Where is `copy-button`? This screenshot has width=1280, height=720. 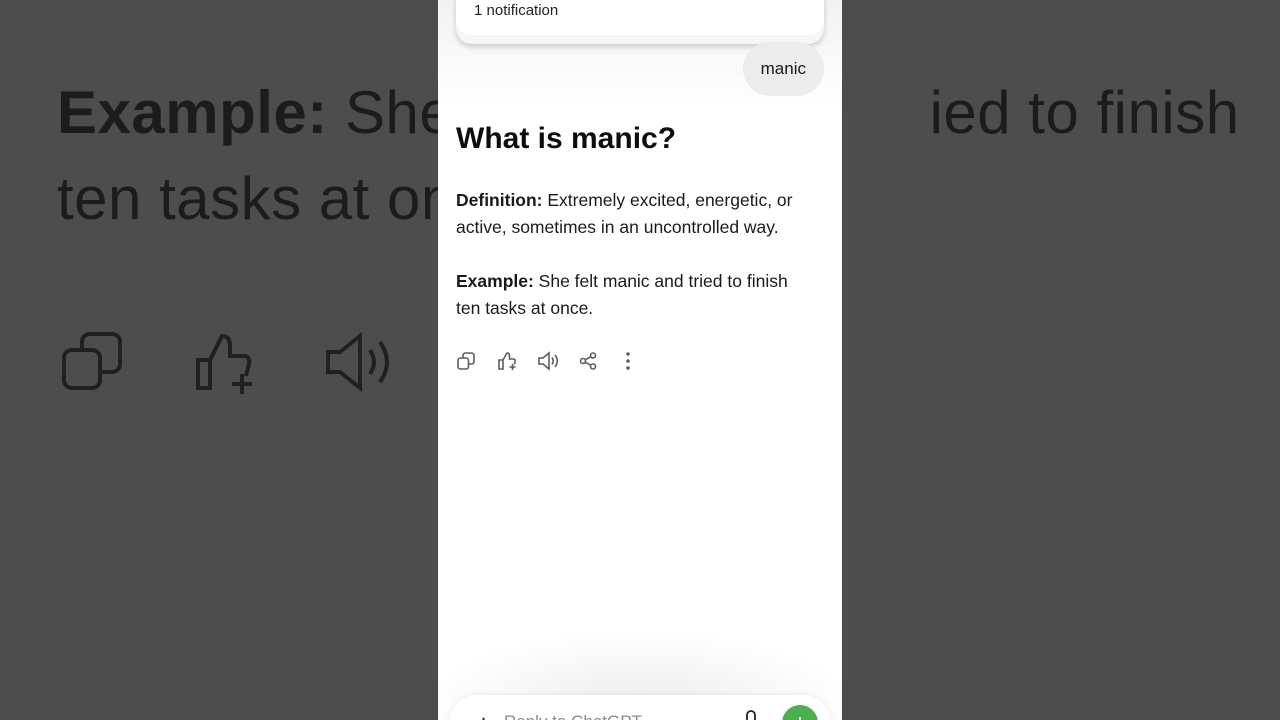
copy-button is located at coordinates (476, 361).